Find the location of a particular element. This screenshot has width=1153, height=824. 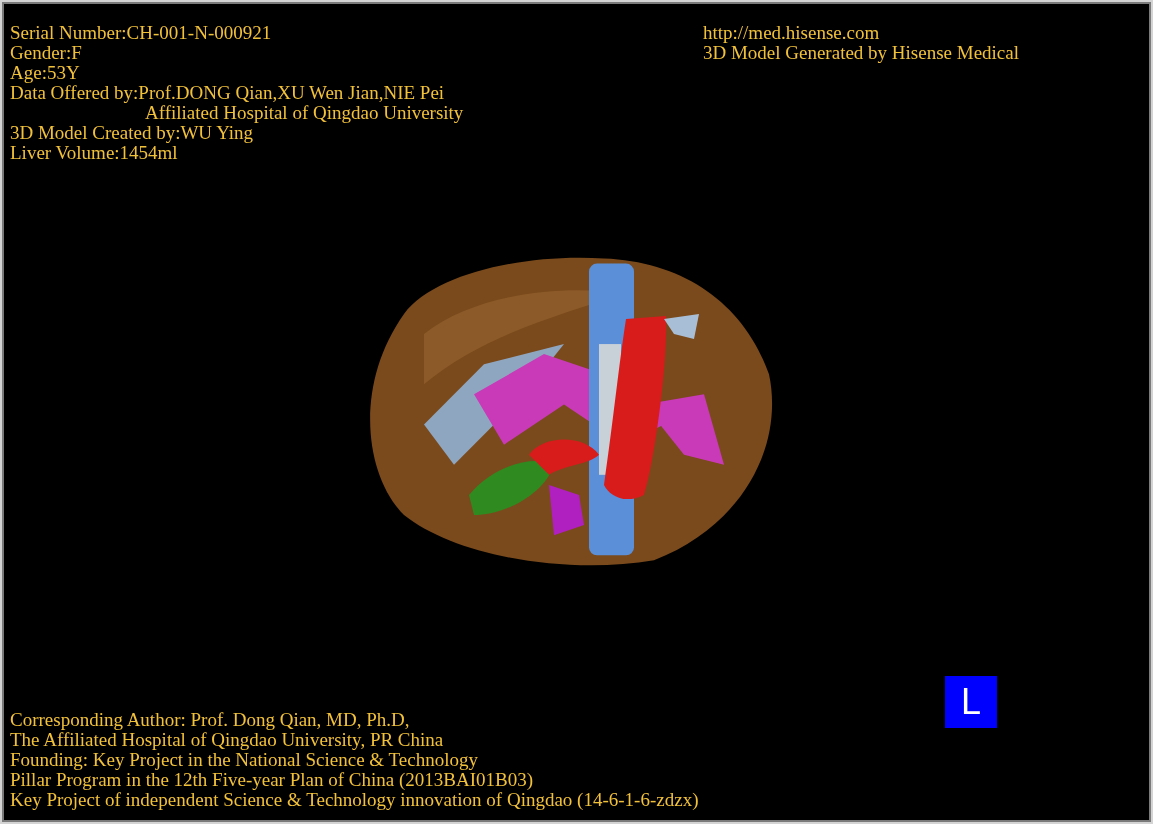

info-text: Data Offered by:Prof.DONG Qian,XU Wen Jian,NIE Pei is located at coordinates (228, 93).